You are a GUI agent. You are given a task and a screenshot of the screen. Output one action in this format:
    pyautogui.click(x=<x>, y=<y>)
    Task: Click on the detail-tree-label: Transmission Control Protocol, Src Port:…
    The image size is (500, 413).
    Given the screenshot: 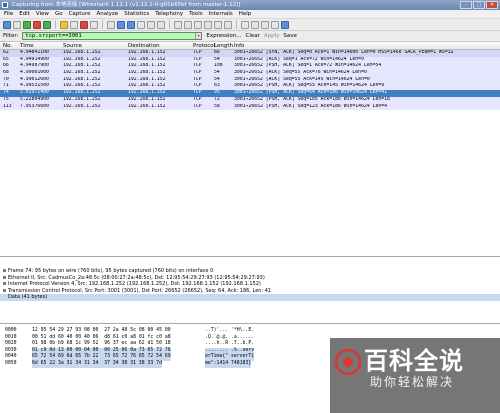 What is the action you would take?
    pyautogui.click(x=140, y=290)
    